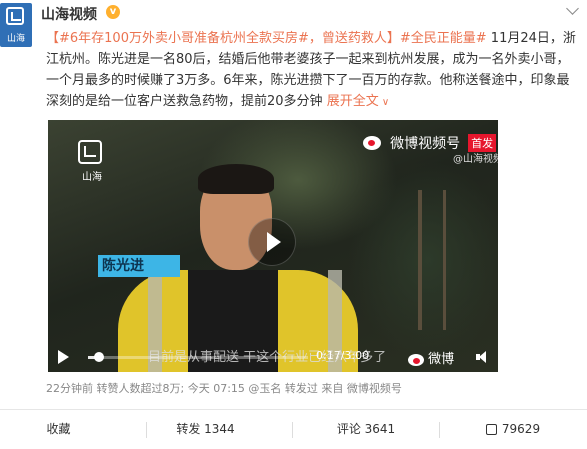 Image resolution: width=587 pixels, height=449 pixels. I want to click on thumbs-up-icon, so click(491, 429).